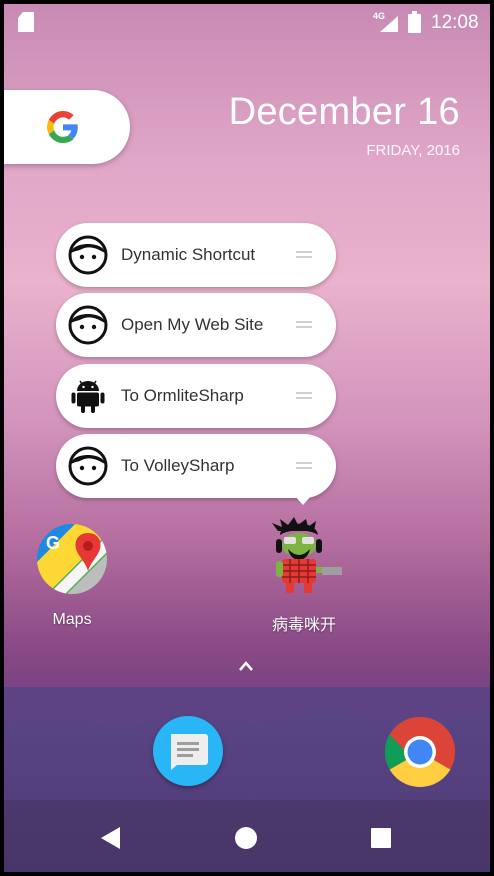  I want to click on message-bubble-icon, so click(189, 752).